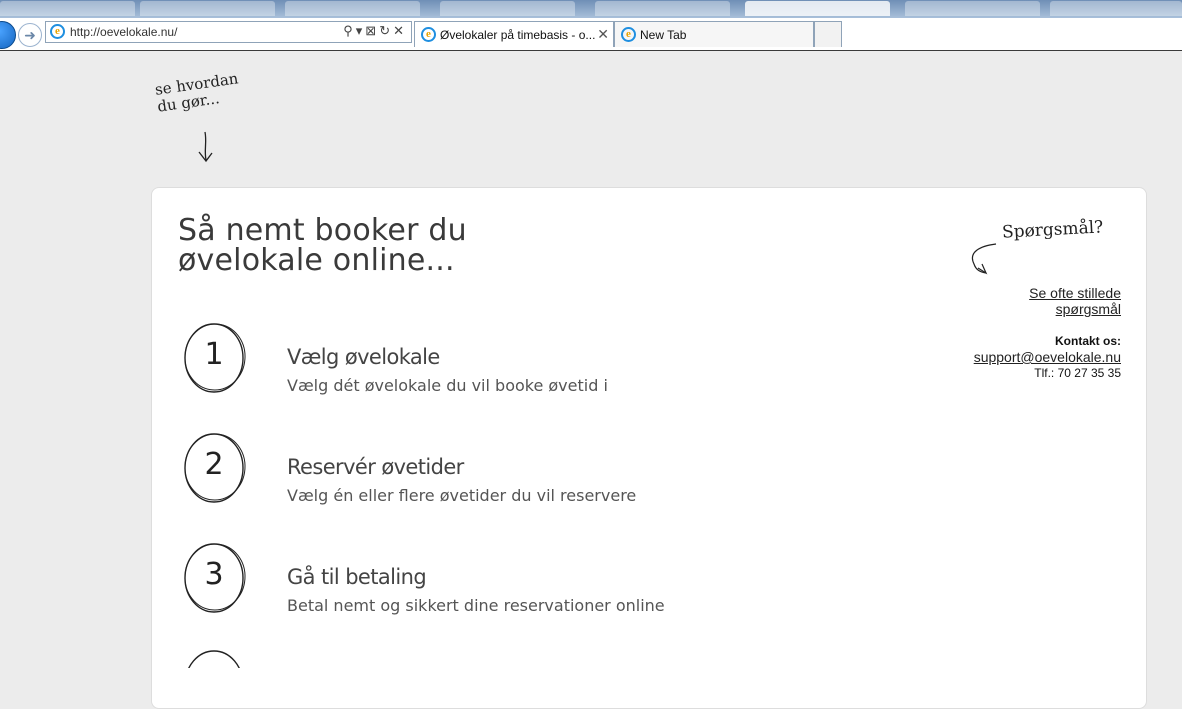  I want to click on faq-link-line: spørgsmål, so click(1041, 309).